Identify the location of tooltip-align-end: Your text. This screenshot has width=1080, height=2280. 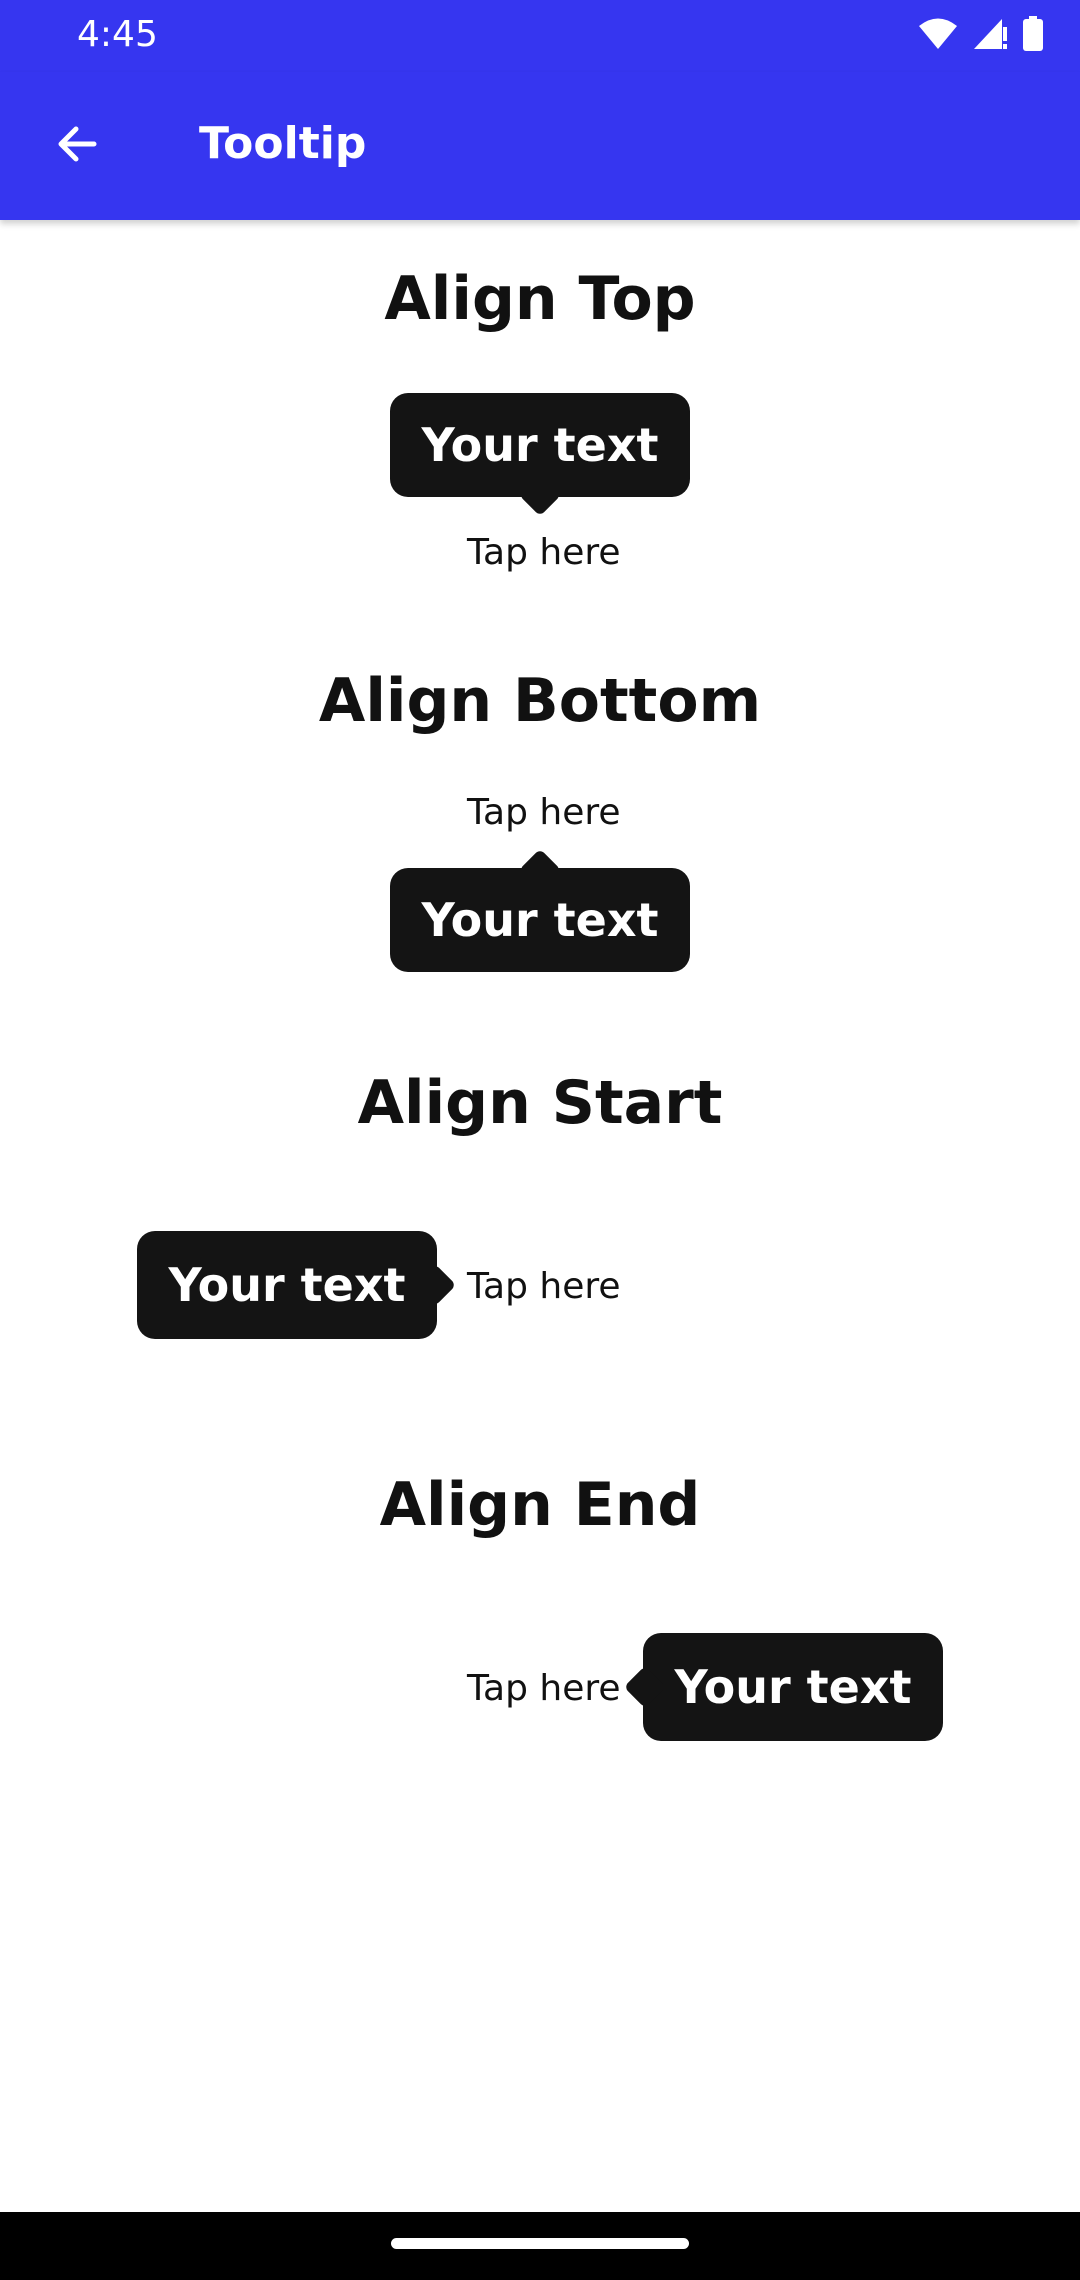
(783, 1687).